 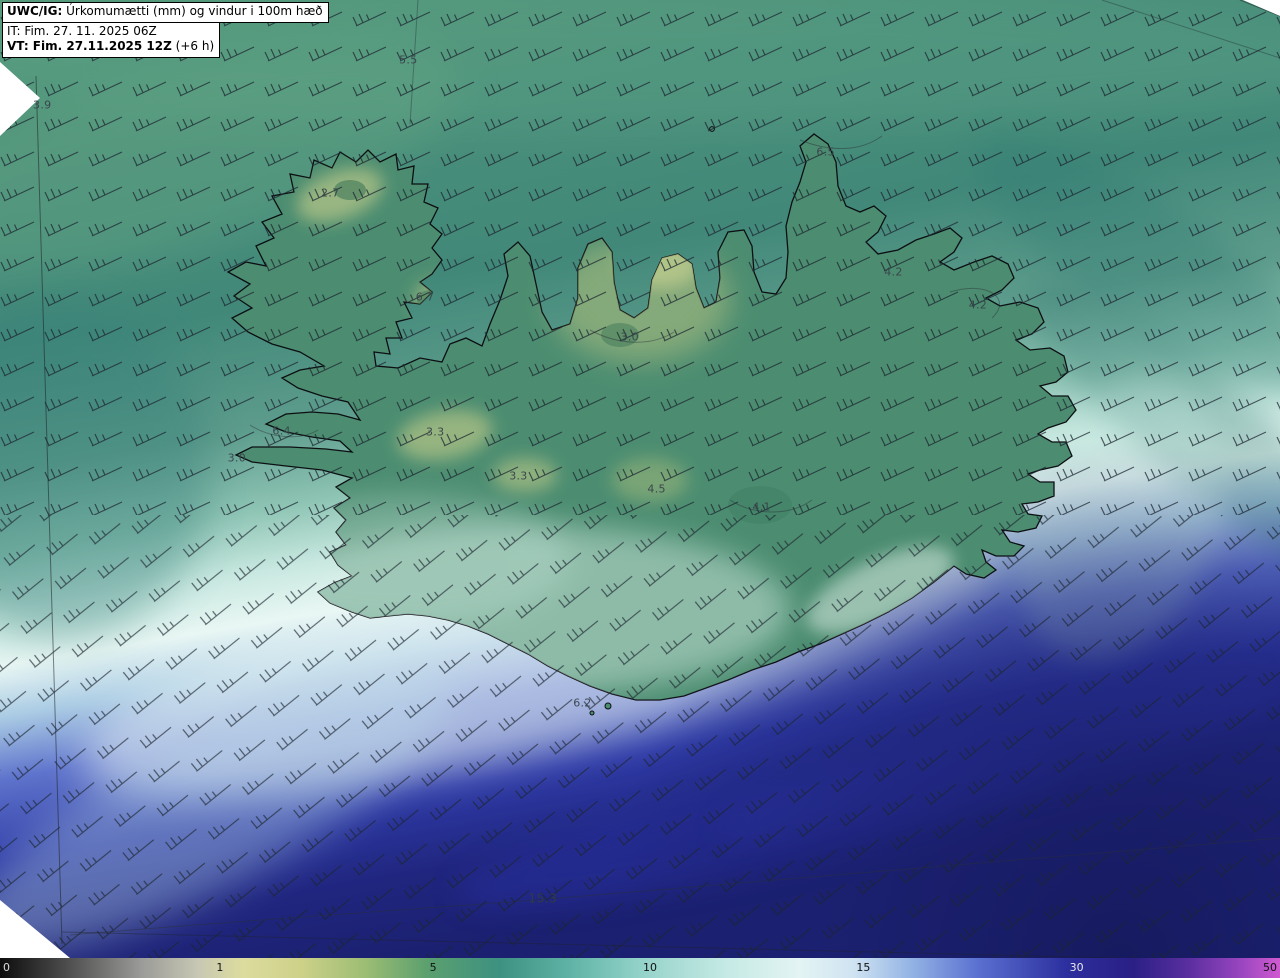 I want to click on colorbar-ticks: 0 1 5 10 15 30 50, so click(x=640, y=968).